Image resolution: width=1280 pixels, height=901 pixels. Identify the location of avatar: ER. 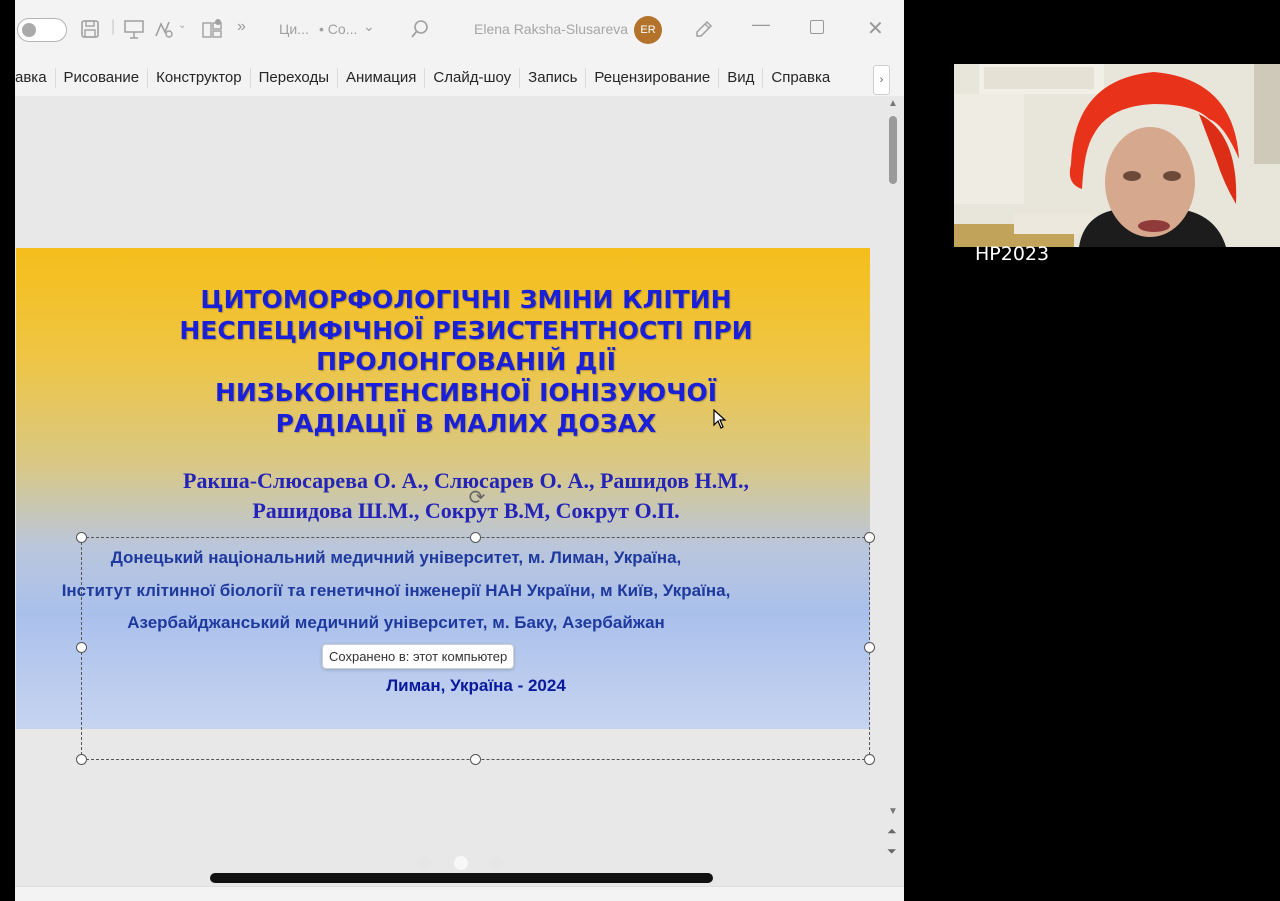
(648, 30).